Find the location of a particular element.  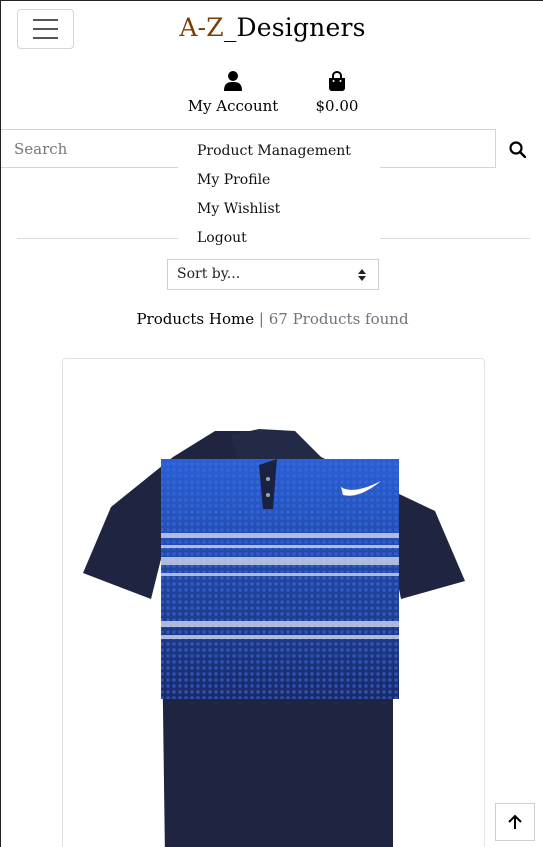

arrow-up-icon is located at coordinates (515, 821).